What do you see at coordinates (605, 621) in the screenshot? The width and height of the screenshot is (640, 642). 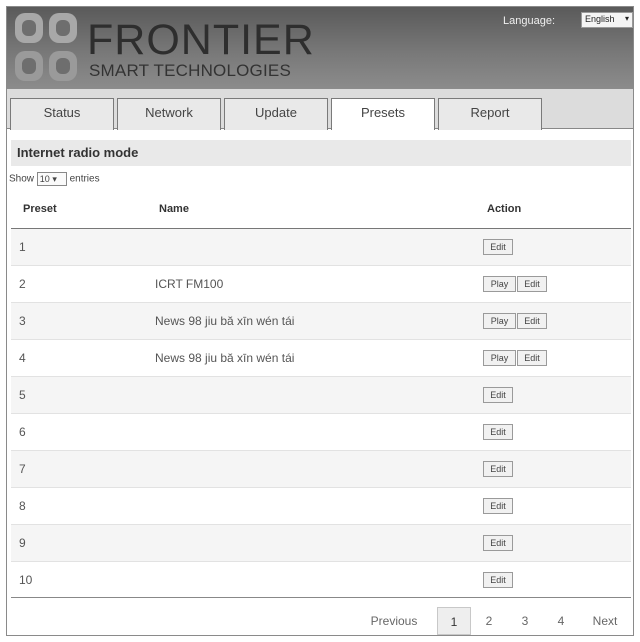 I see `pagination-next: Next` at bounding box center [605, 621].